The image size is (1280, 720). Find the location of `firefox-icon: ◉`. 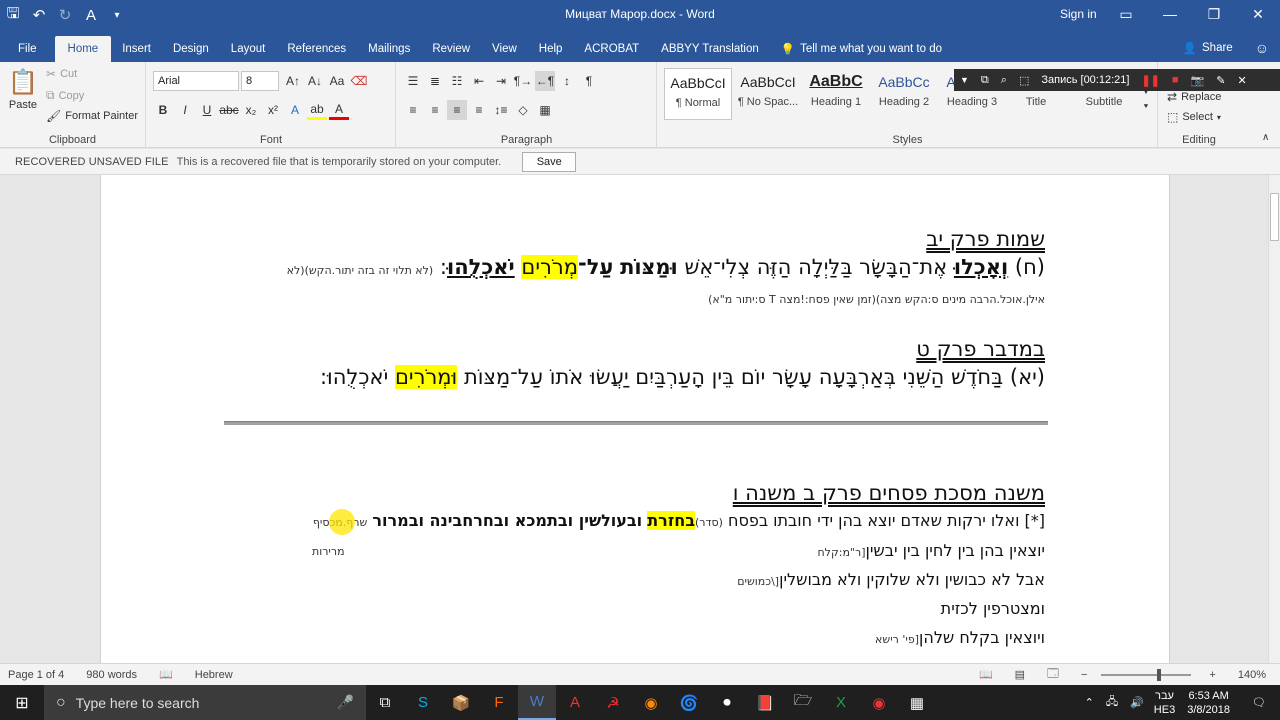

firefox-icon: ◉ is located at coordinates (651, 702).